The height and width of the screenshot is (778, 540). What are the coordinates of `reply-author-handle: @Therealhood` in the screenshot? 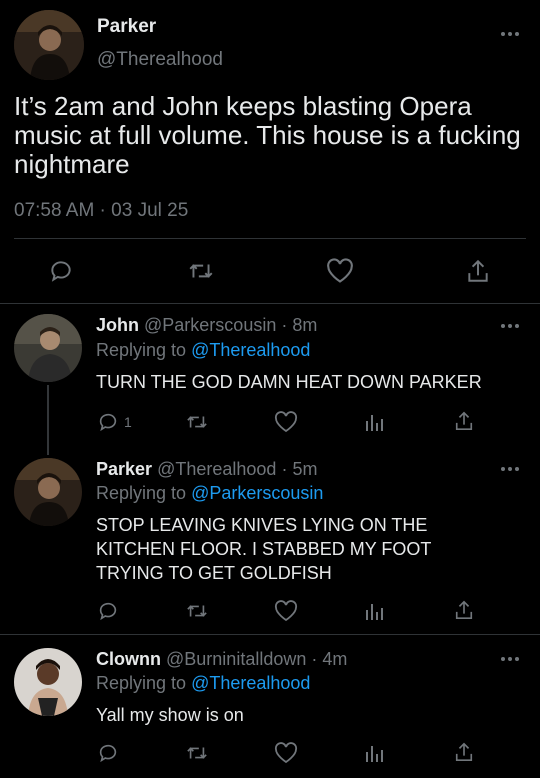 It's located at (216, 469).